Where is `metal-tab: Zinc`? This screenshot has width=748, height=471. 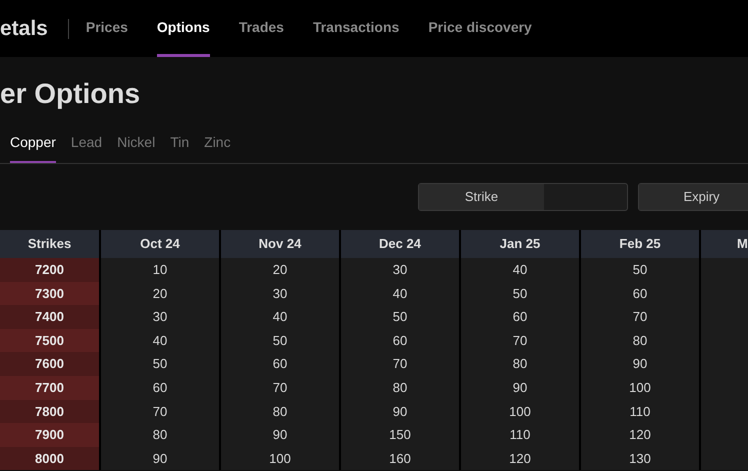 metal-tab: Zinc is located at coordinates (217, 147).